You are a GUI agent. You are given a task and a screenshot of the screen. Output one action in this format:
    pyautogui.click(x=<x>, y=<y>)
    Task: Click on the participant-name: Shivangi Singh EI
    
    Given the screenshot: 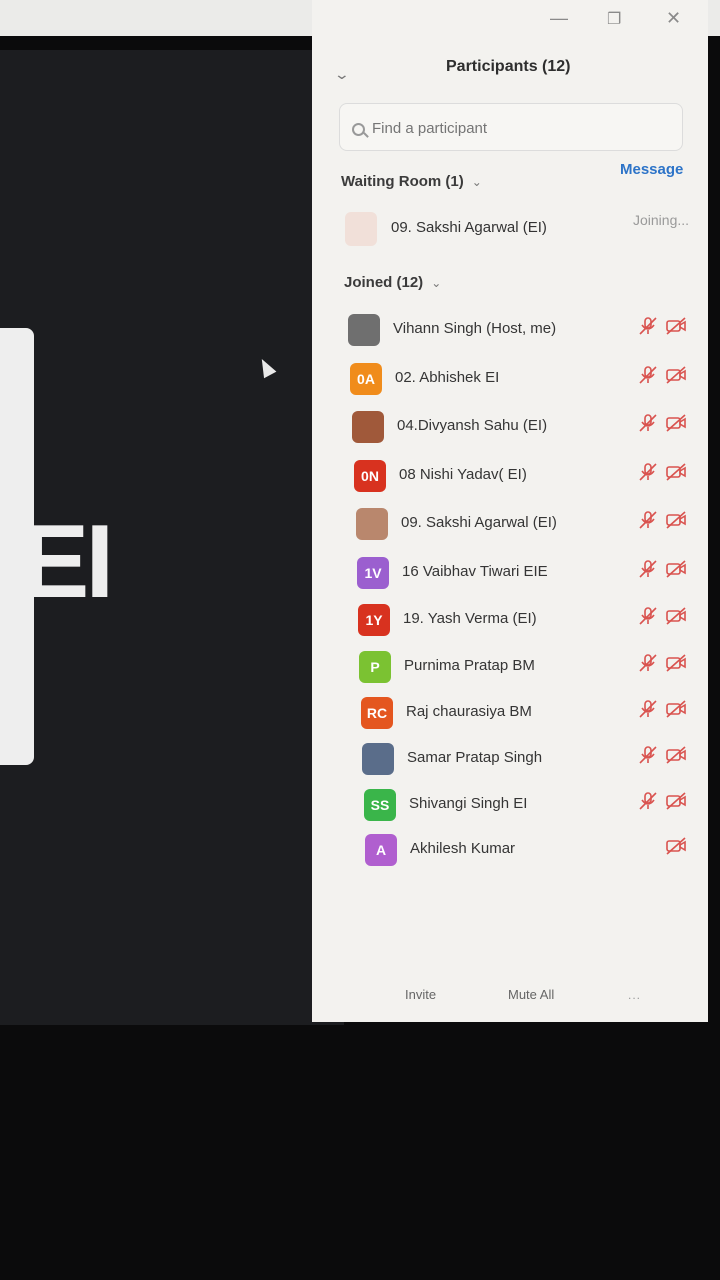 What is the action you would take?
    pyautogui.click(x=468, y=803)
    